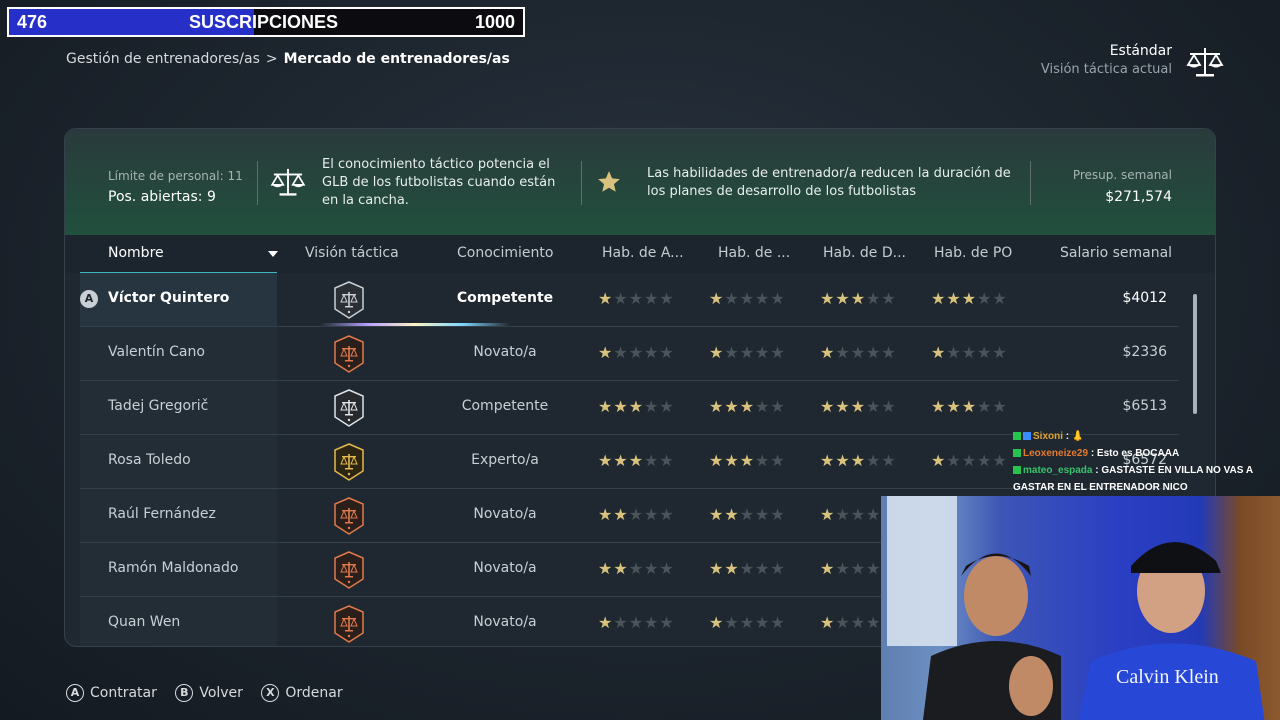 Image resolution: width=1280 pixels, height=720 pixels. I want to click on breadcrumb-current: Mercado de entrenadores/as, so click(396, 59).